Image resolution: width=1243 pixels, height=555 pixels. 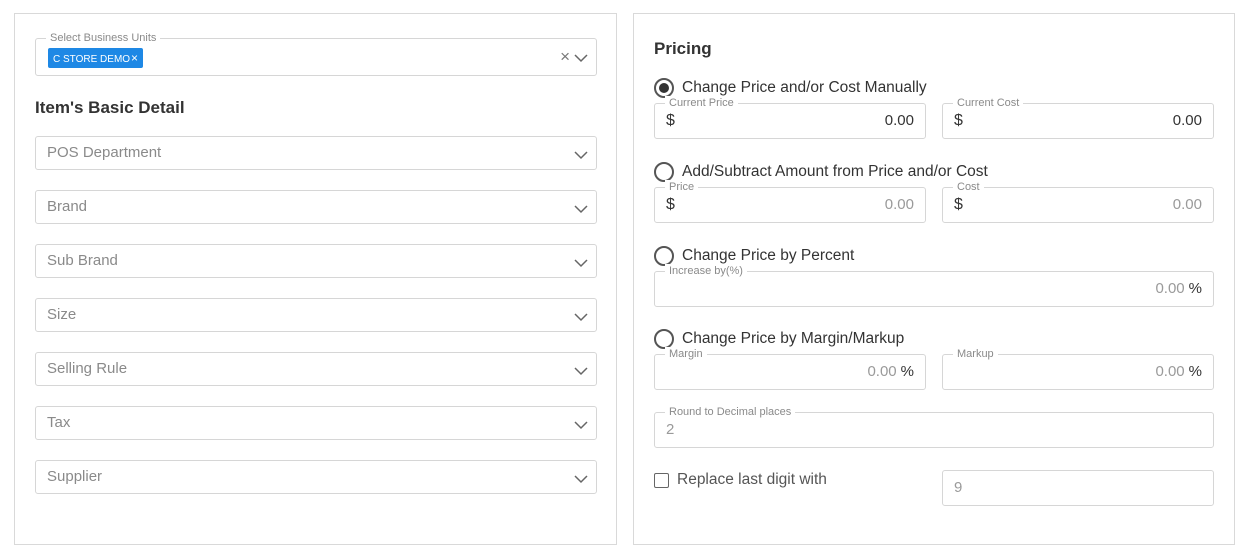 I want to click on replace-digit-input: 9, so click(x=1078, y=488).